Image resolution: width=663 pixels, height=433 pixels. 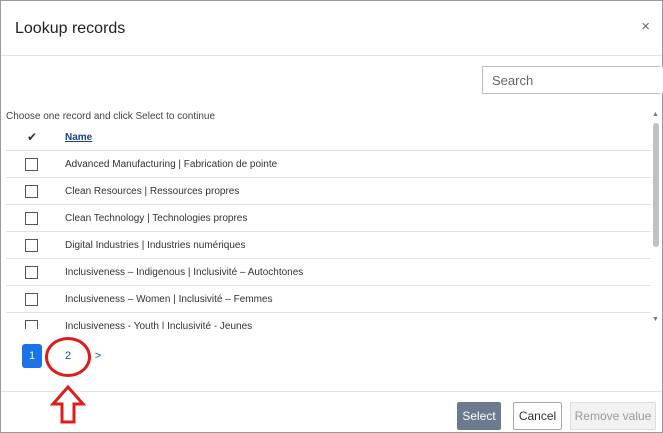 I want to click on search-box, so click(x=572, y=80).